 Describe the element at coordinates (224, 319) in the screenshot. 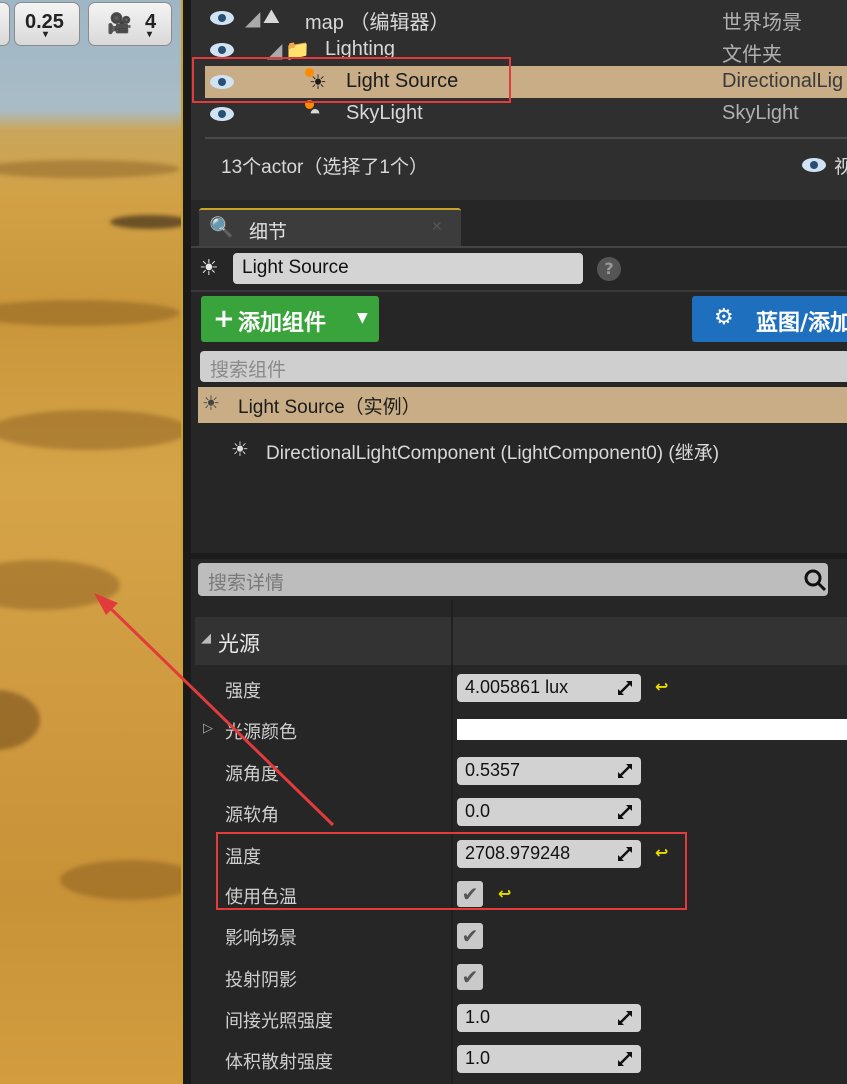

I see `plus-icon: +` at that location.